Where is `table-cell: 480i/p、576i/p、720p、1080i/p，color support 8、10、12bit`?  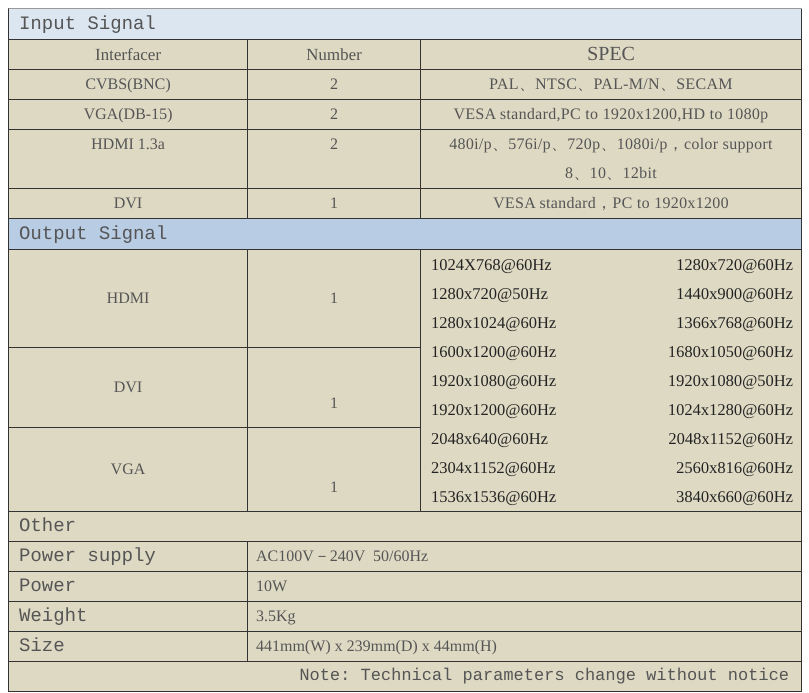 table-cell: 480i/p、576i/p、720p、1080i/p，color support 8、10、12bit is located at coordinates (611, 159).